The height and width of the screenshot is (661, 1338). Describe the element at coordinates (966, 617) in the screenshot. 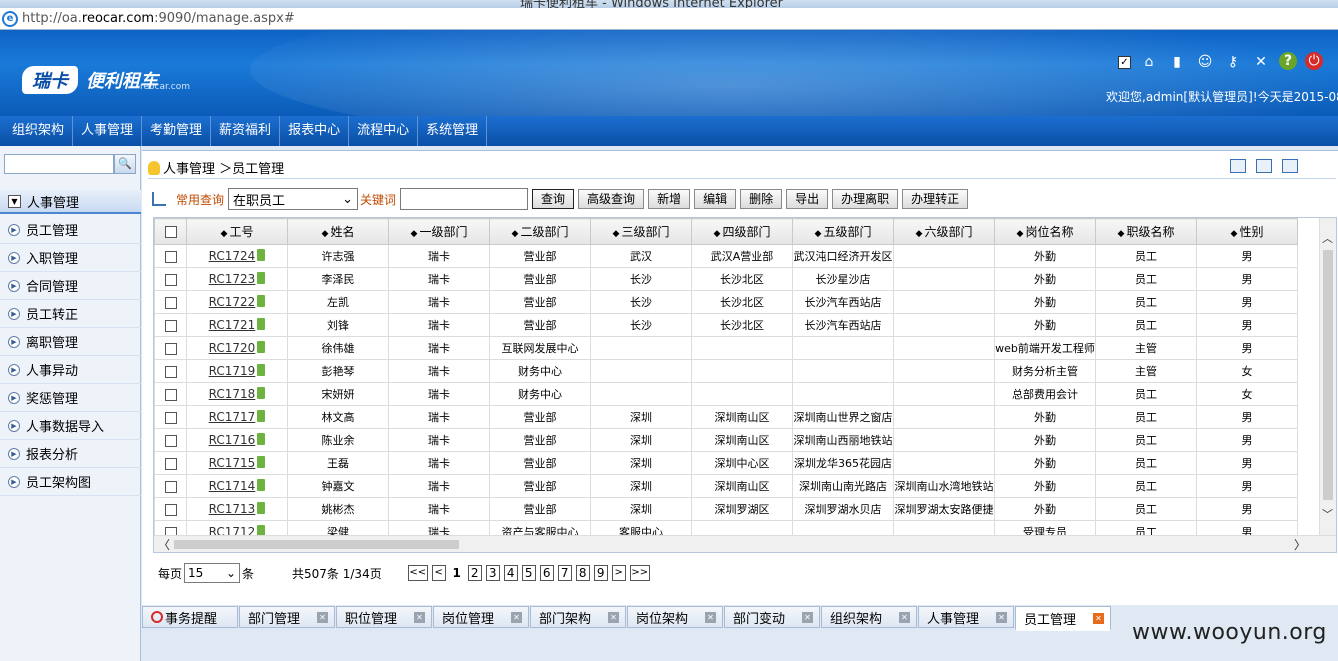

I see `tab-hr: 人事管理 ✕` at that location.